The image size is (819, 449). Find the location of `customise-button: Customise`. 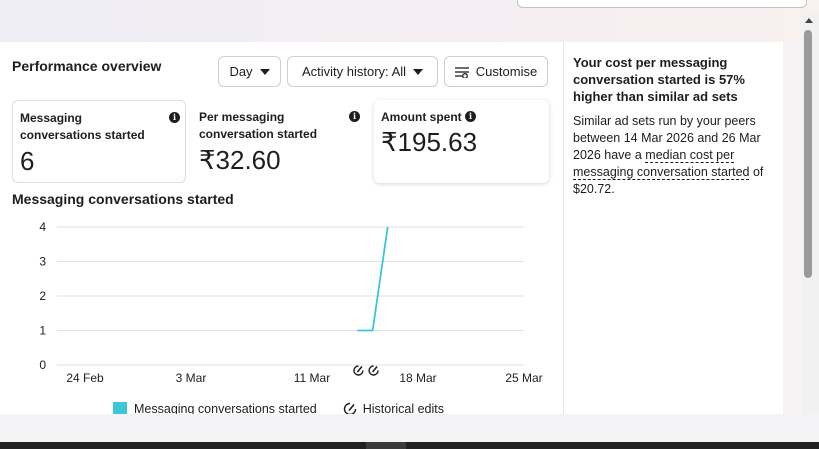

customise-button: Customise is located at coordinates (496, 71).